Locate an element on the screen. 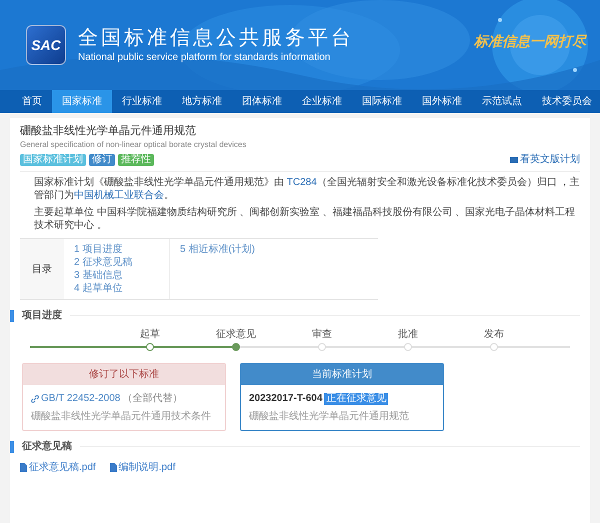 Image resolution: width=600 pixels, height=523 pixels. description-paragraph: 国家标准计划《硼酸盐非线性光学单晶元件通用规范》由 TC284（全国光辐射安全和激光设备标准化技术委员会）归口 ，主管部门为中国机械工业联合会。 is located at coordinates (306, 189).